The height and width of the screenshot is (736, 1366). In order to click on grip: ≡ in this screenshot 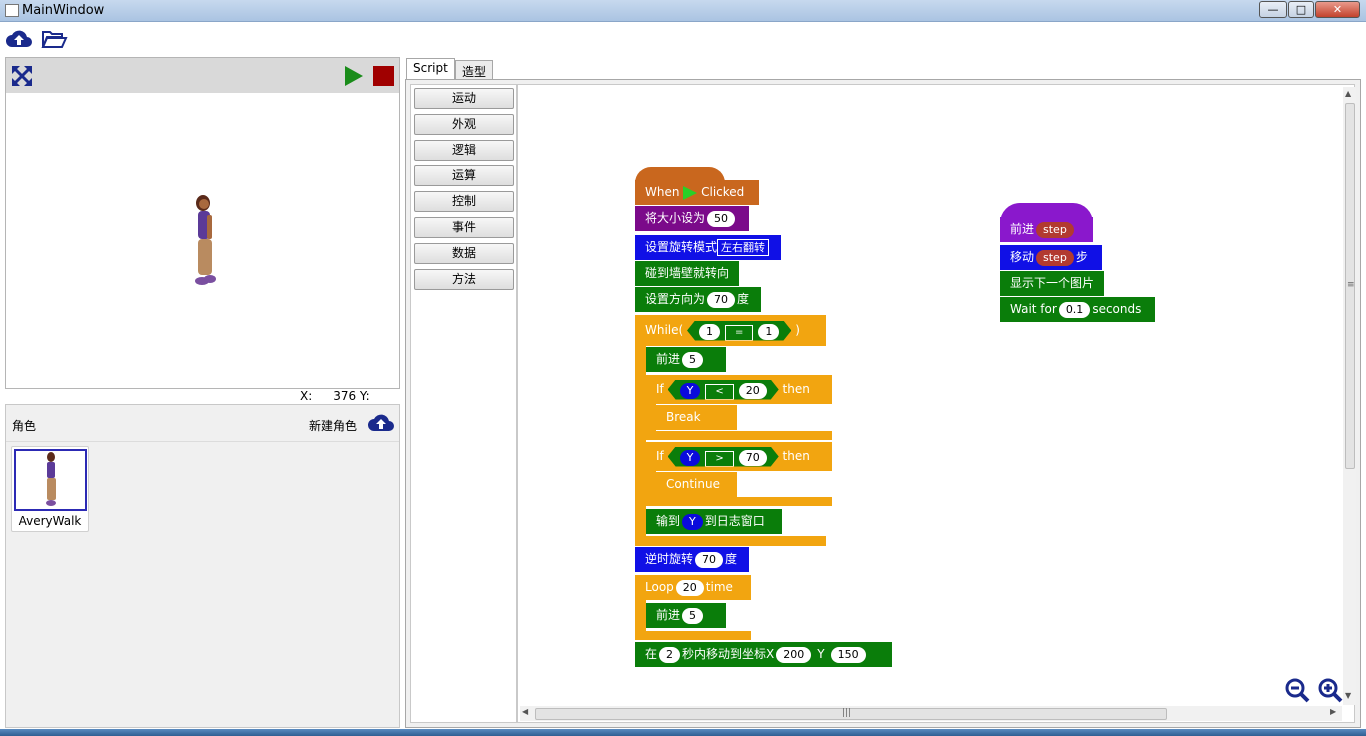, I will do `click(1351, 285)`.